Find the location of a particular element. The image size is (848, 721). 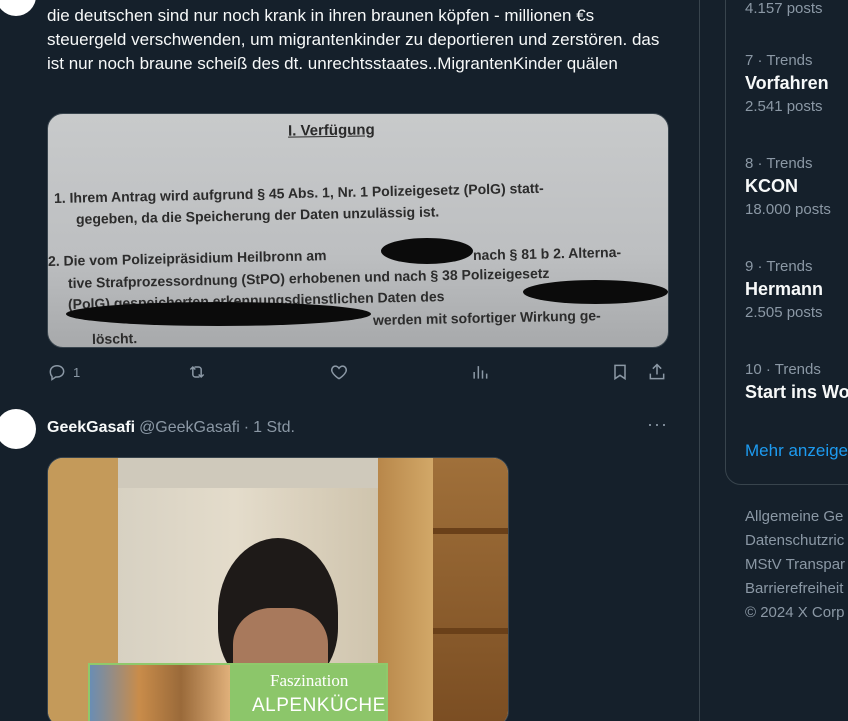

repost-icon is located at coordinates (197, 372).